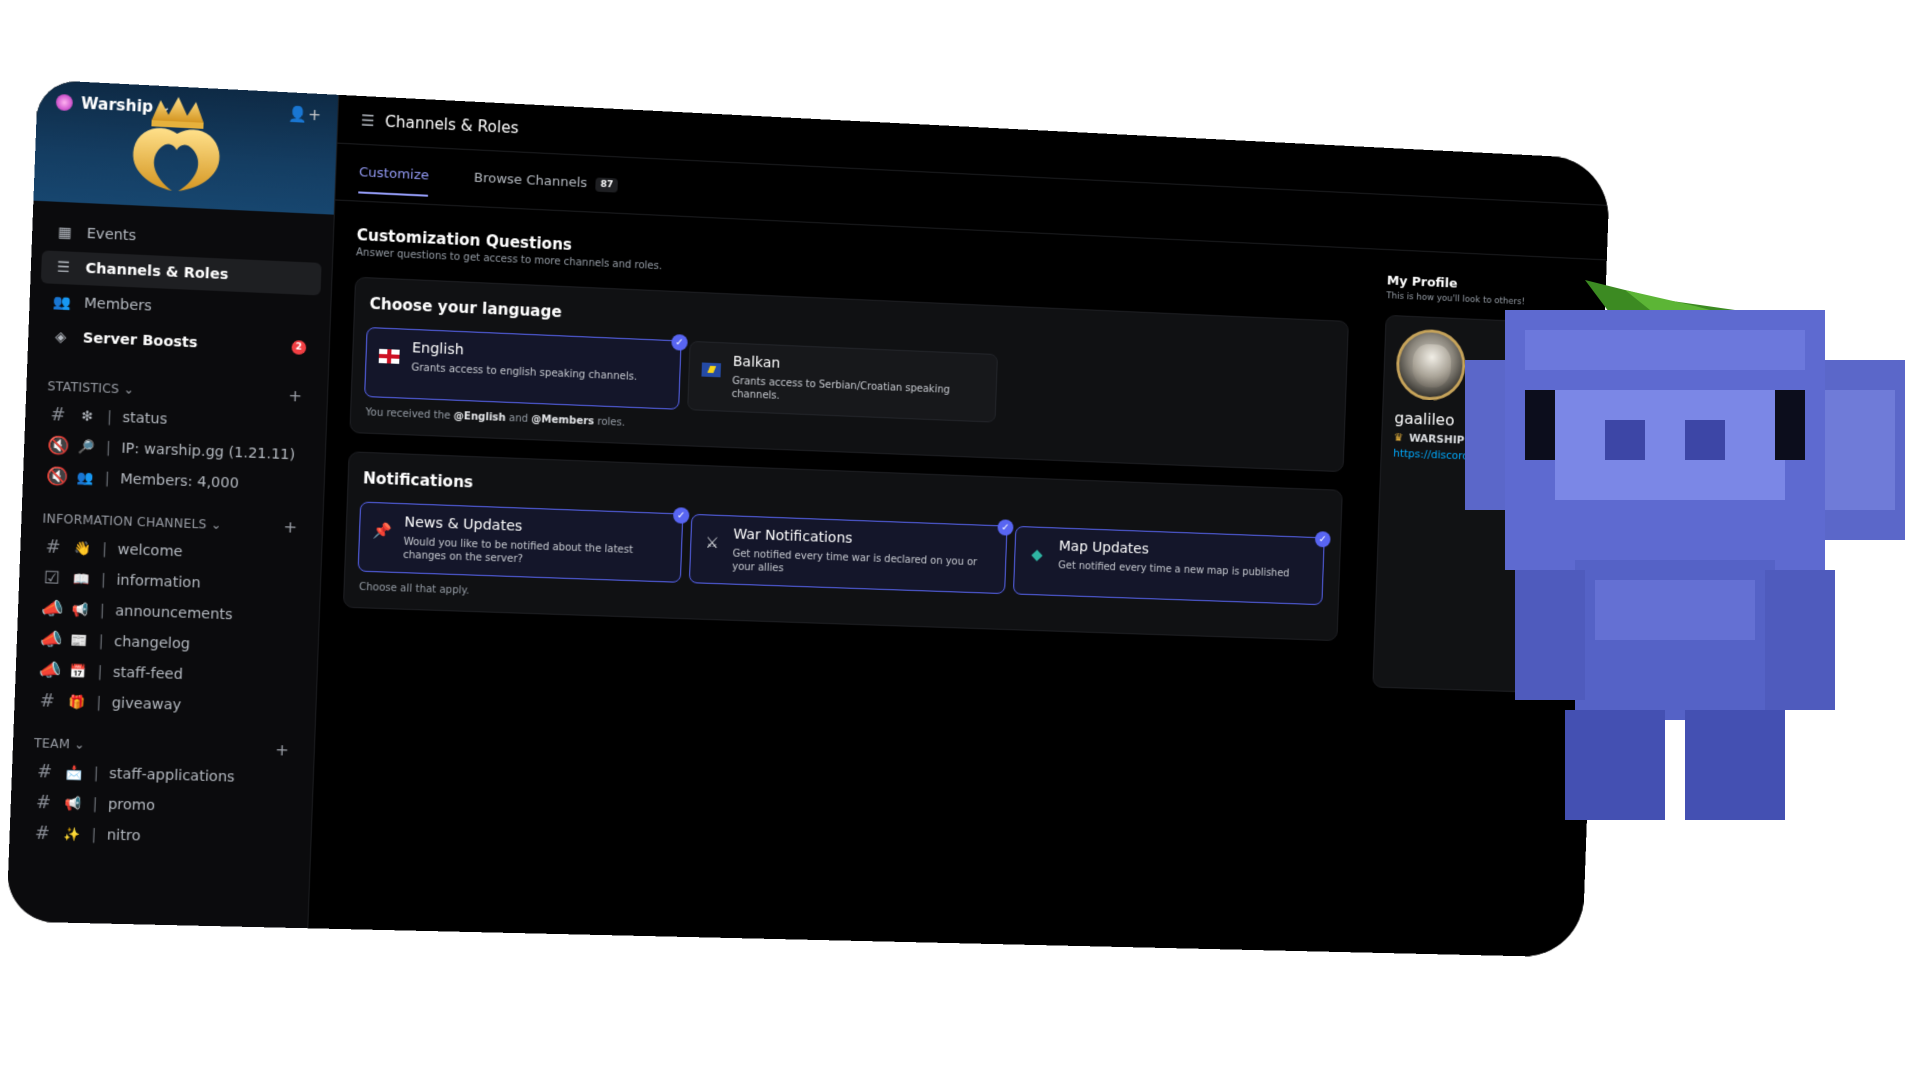  I want to click on emoji-icon: ✨, so click(71, 835).